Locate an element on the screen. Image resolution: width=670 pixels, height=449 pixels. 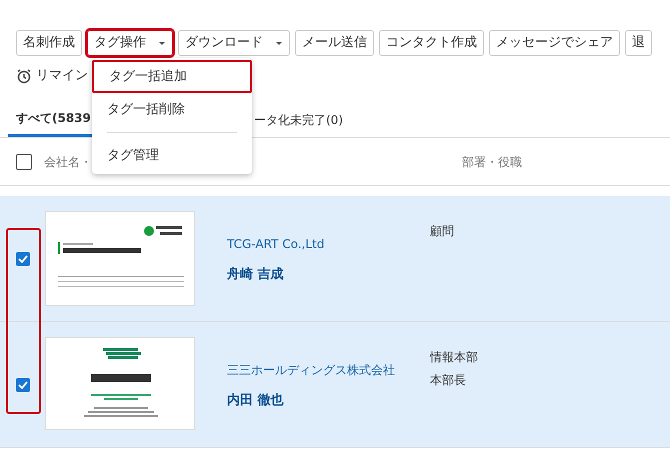
toolbar-button: メッセージでシェア is located at coordinates (554, 43).